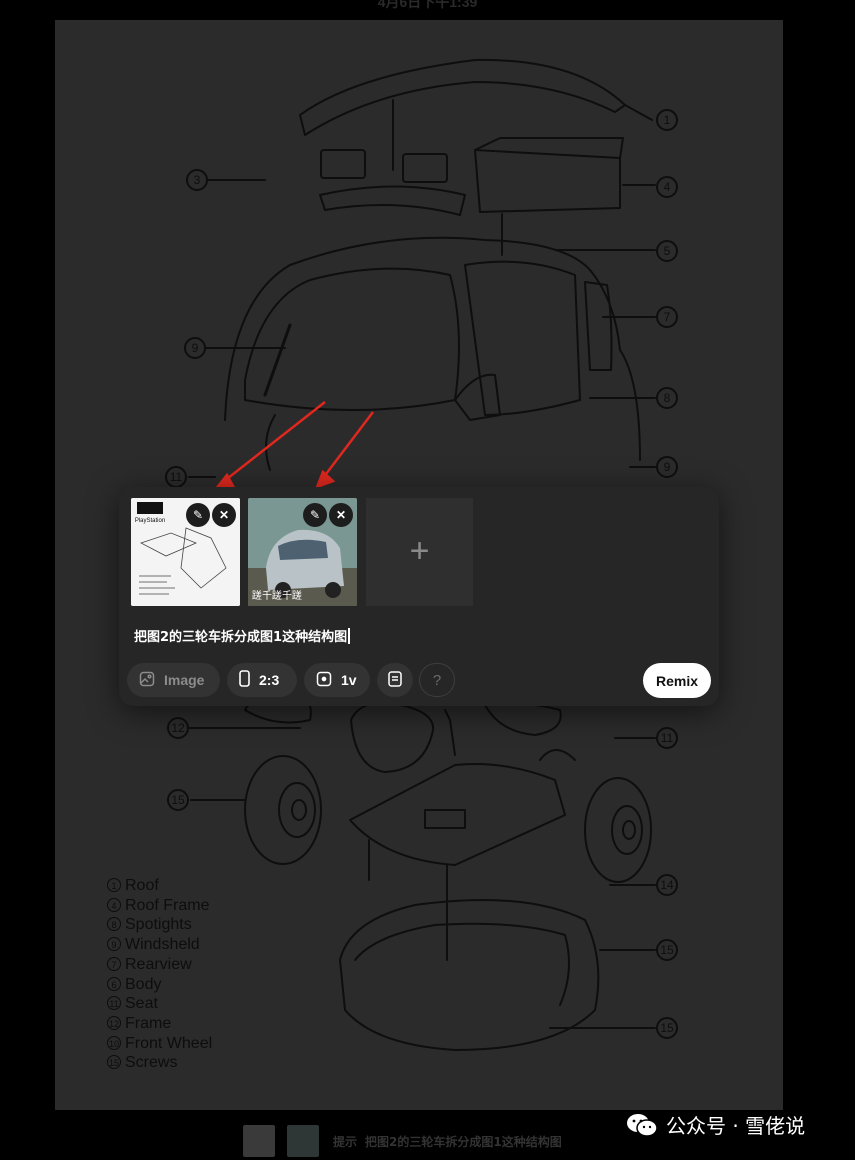 The height and width of the screenshot is (1160, 855). Describe the element at coordinates (269, 680) in the screenshot. I see `aspect-ratio-label: 2:3` at that location.